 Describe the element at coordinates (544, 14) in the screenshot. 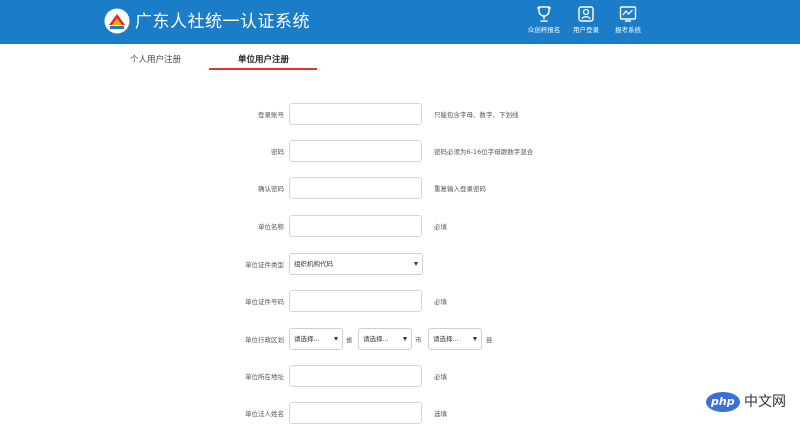

I see `cup-icon` at that location.